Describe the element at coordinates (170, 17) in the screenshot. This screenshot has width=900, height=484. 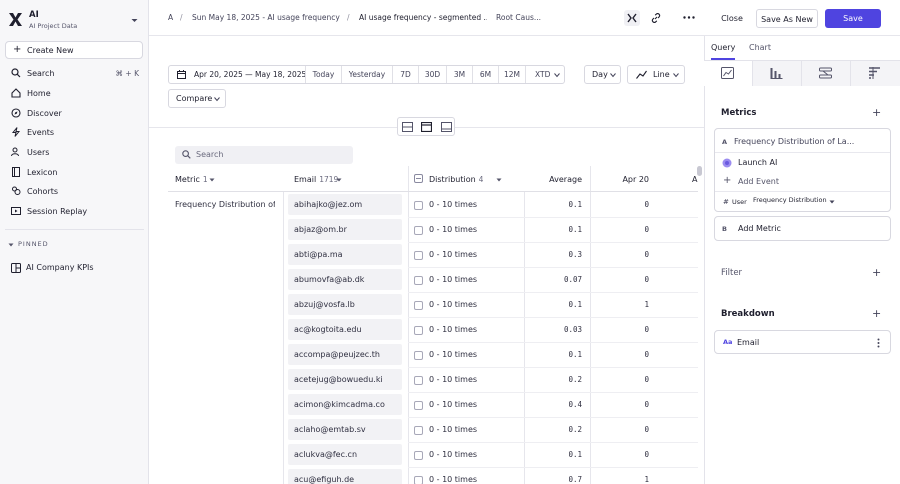
I see `breadcrumb-root: A` at that location.